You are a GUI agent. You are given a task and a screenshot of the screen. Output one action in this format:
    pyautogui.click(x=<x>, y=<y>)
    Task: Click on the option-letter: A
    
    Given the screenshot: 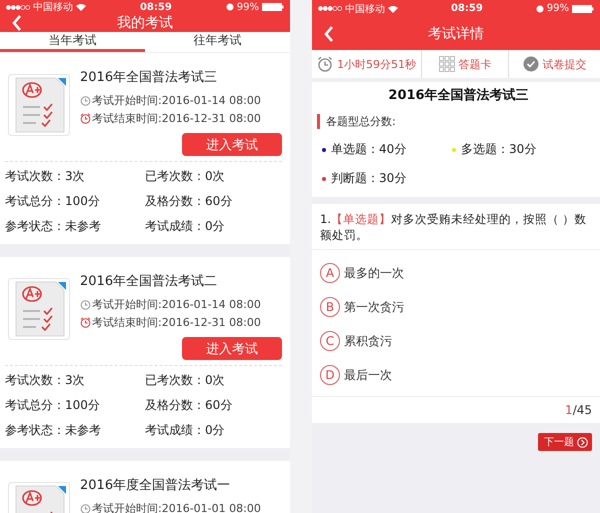 What is the action you would take?
    pyautogui.click(x=330, y=273)
    